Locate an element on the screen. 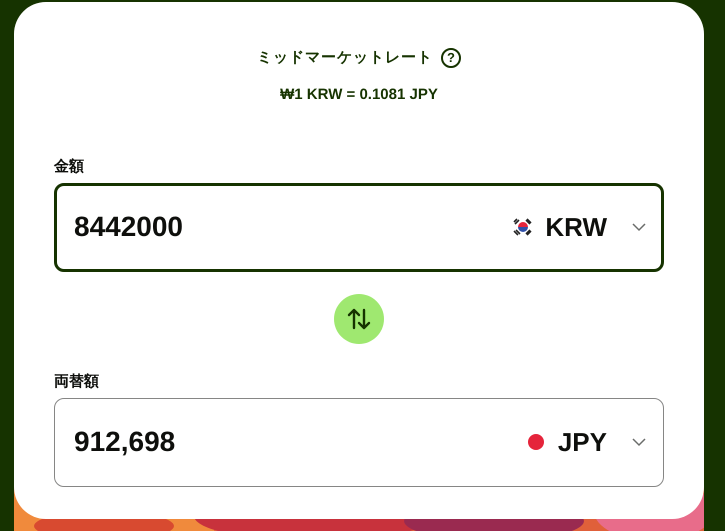 The image size is (725, 531). exchange-rate: ₩1 KRW = 0.1081 JPY is located at coordinates (359, 95).